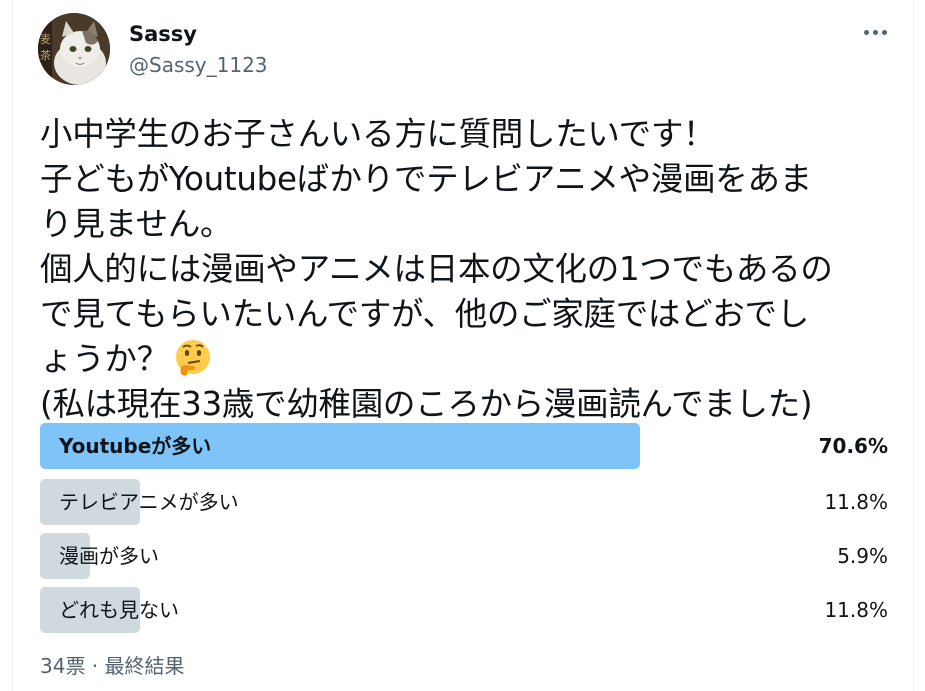 The width and height of the screenshot is (925, 691). I want to click on poll-option-percent: 5.9%, so click(862, 556).